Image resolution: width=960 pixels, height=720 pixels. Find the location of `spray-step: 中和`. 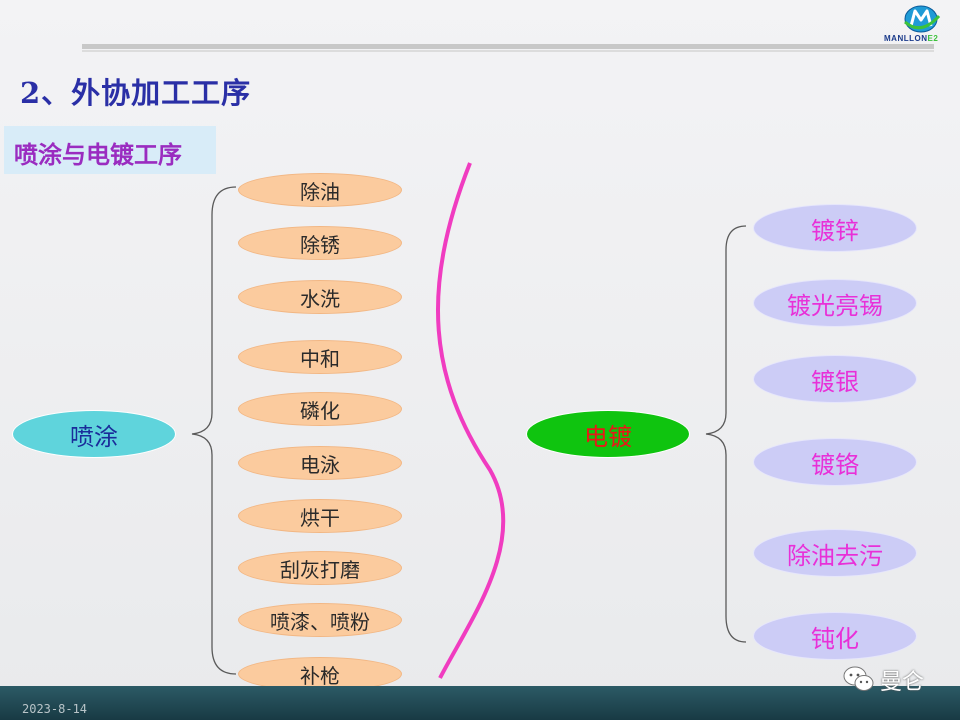

spray-step: 中和 is located at coordinates (320, 357).